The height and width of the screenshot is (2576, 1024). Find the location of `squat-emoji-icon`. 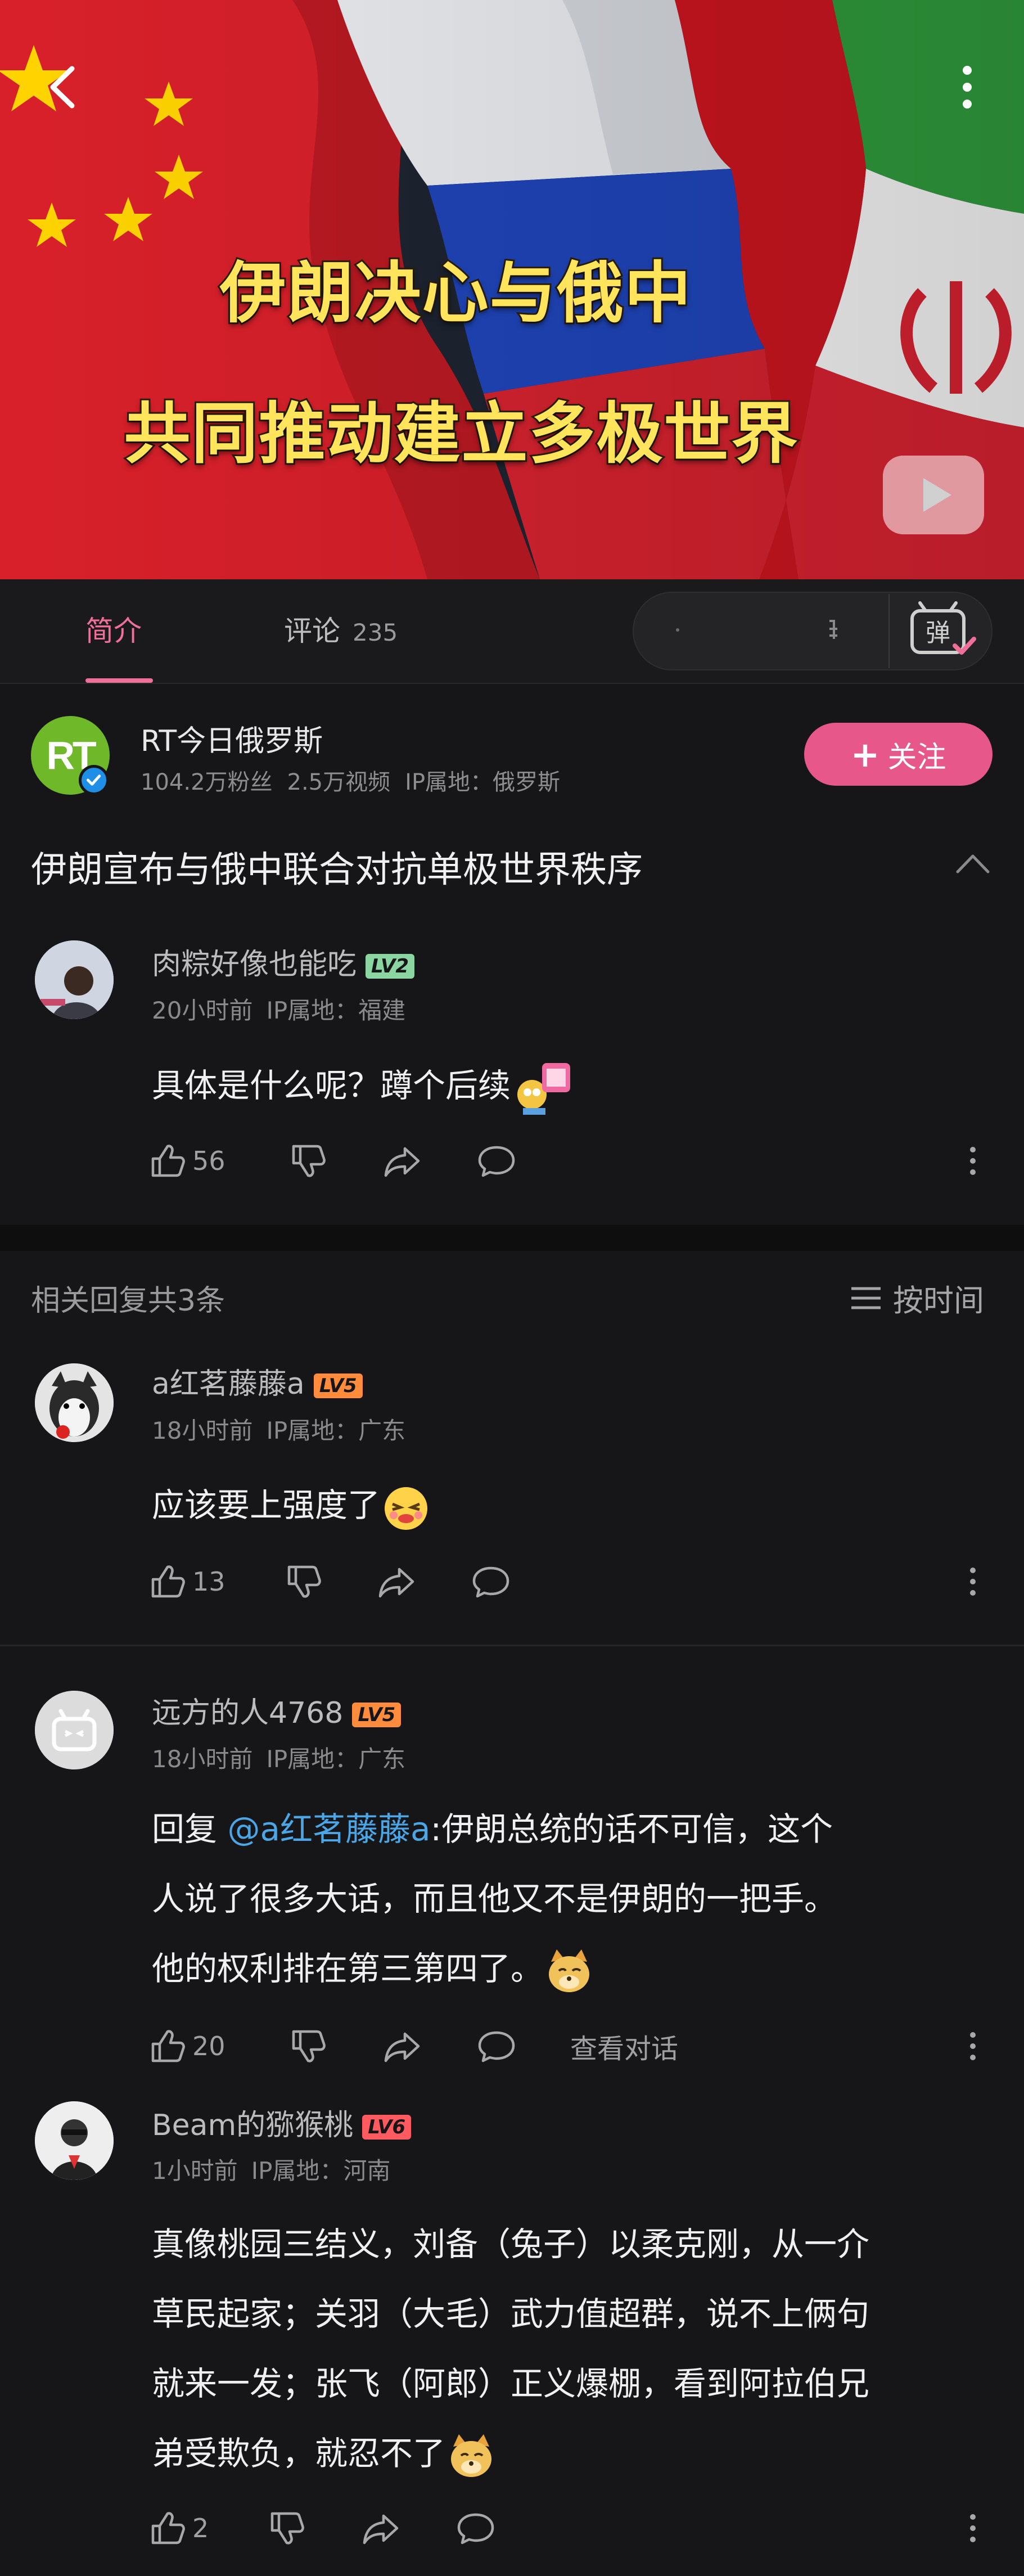

squat-emoji-icon is located at coordinates (544, 1088).